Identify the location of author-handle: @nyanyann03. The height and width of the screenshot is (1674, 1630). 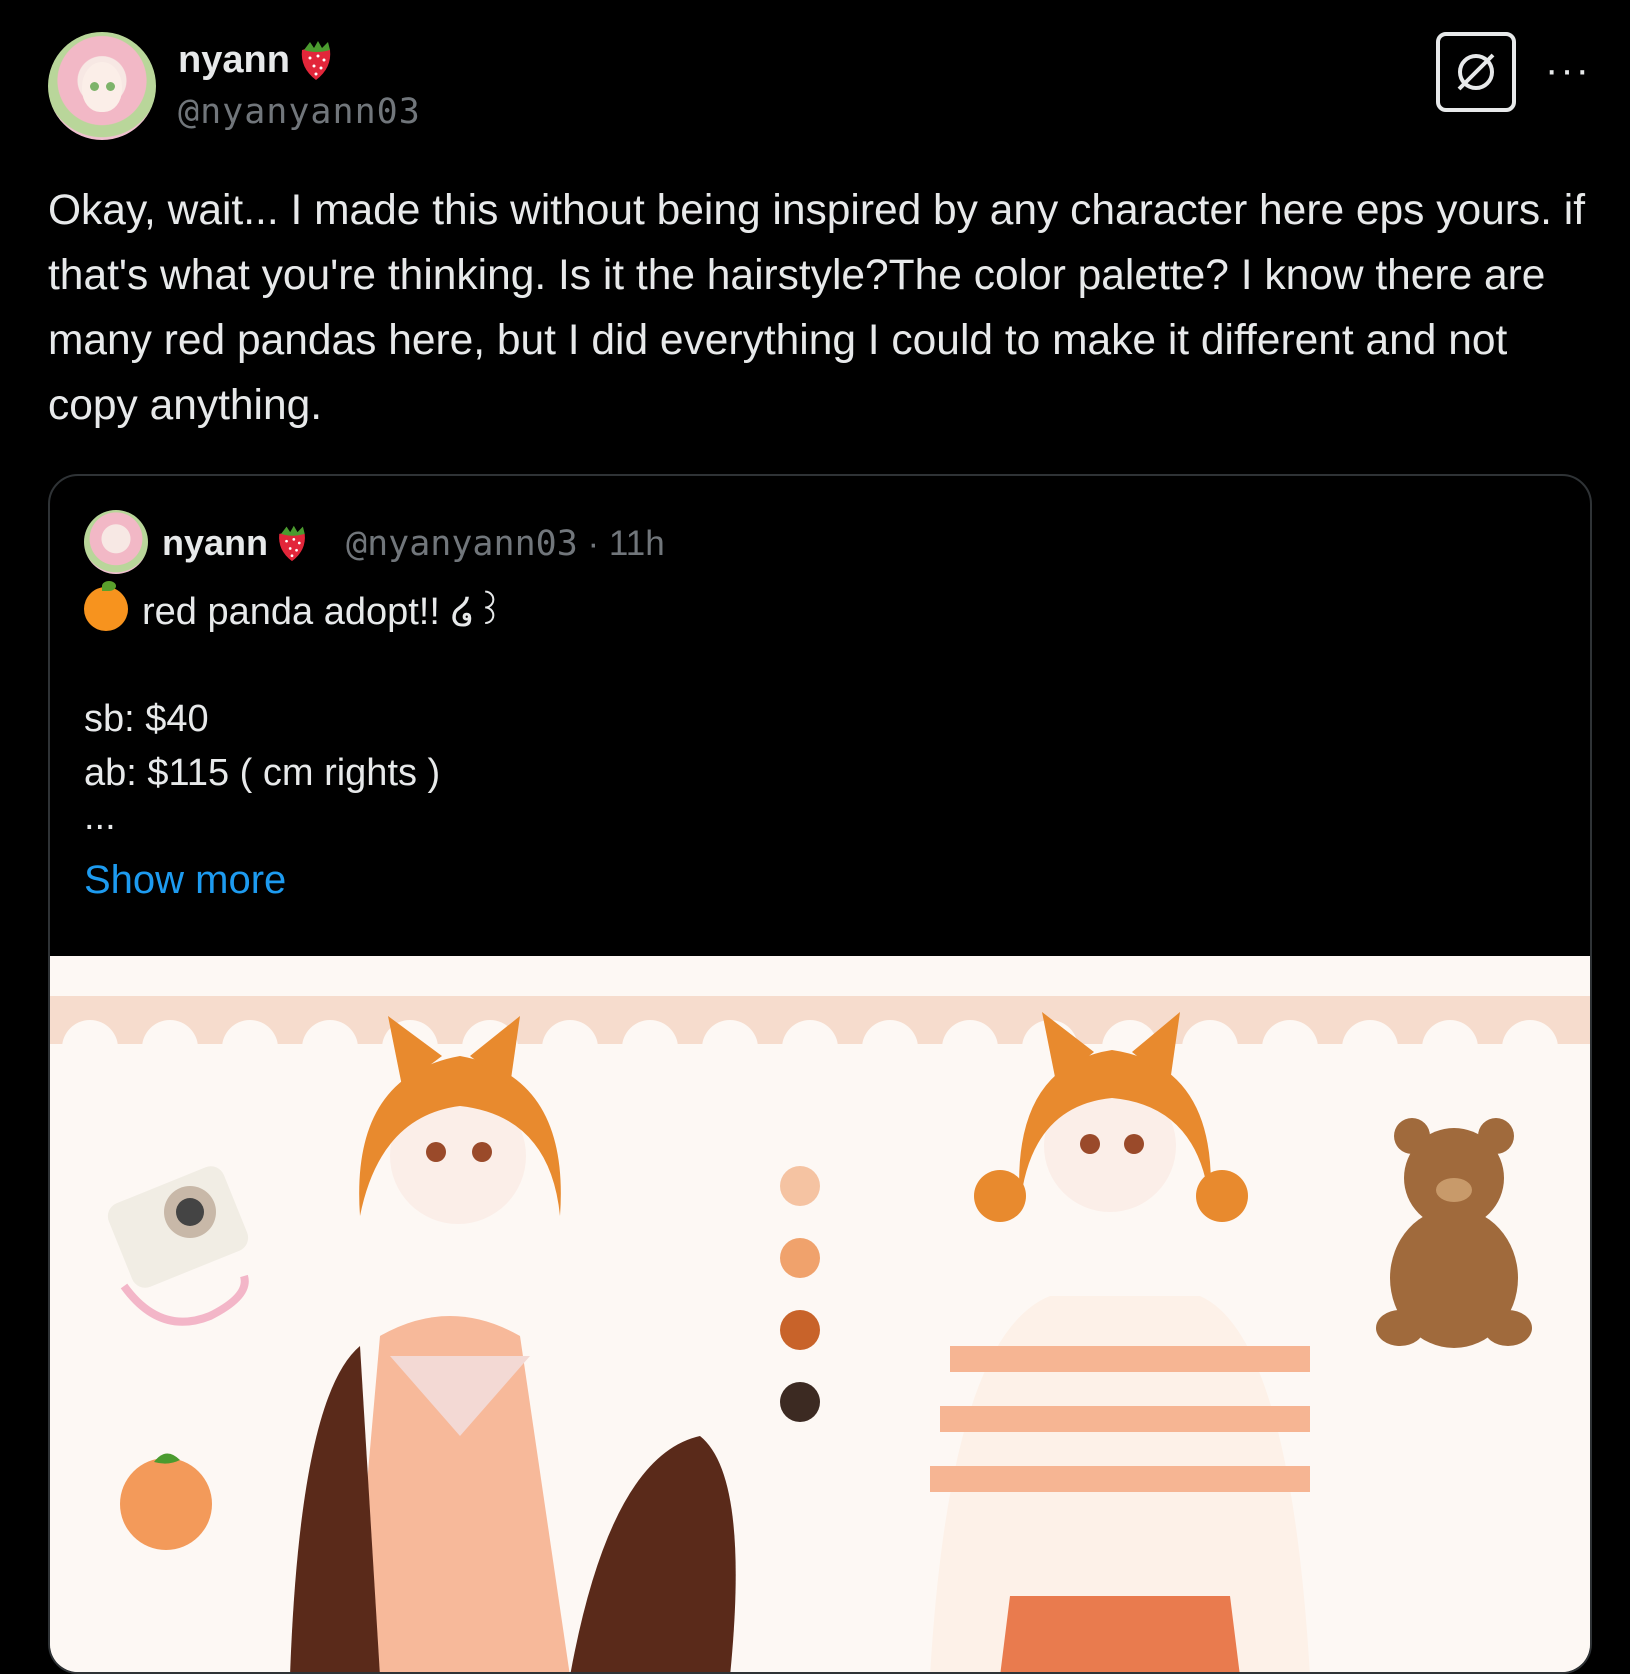
(299, 112).